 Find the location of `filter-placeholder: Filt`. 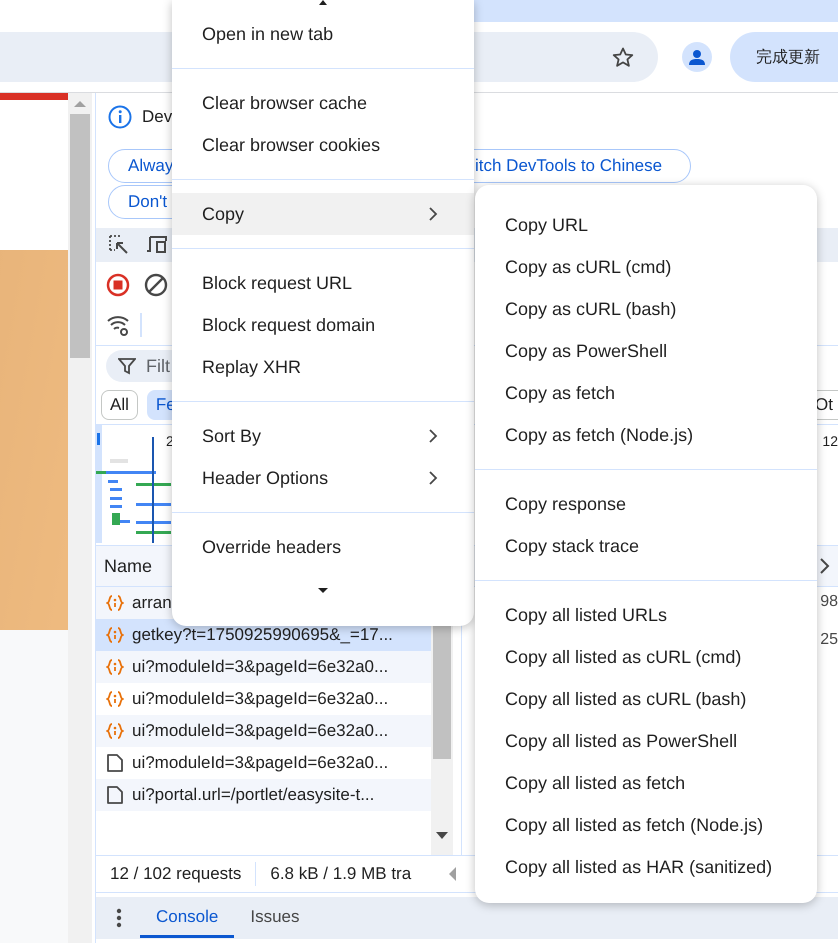

filter-placeholder: Filt is located at coordinates (158, 366).